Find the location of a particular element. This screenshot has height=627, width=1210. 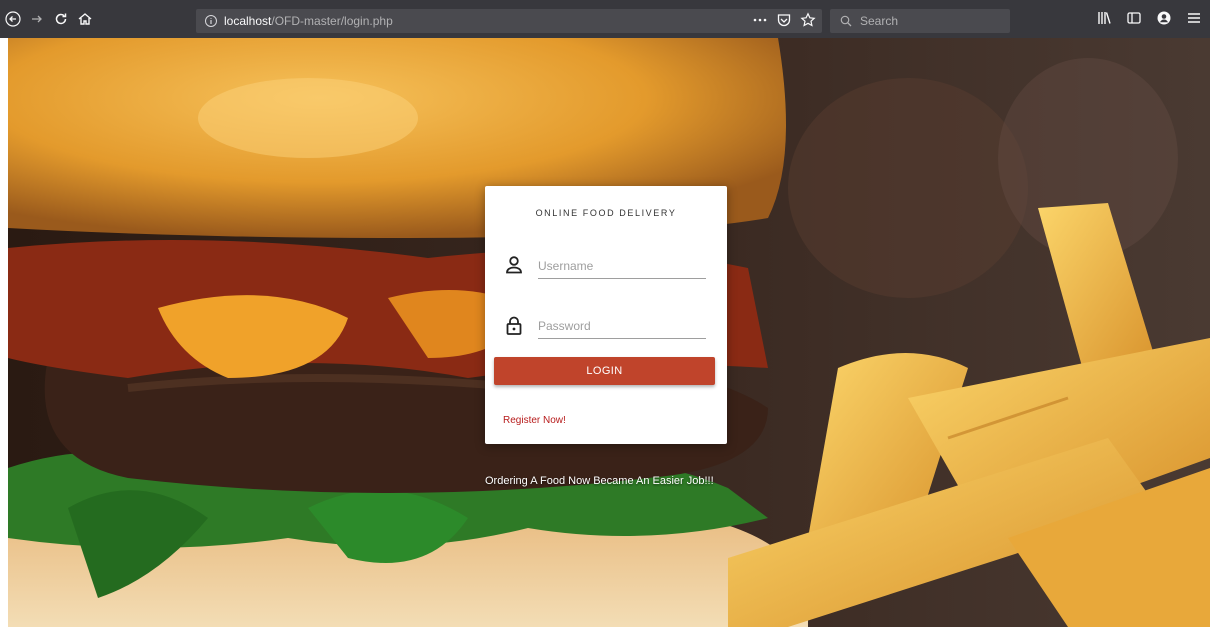

search-icon is located at coordinates (846, 21).